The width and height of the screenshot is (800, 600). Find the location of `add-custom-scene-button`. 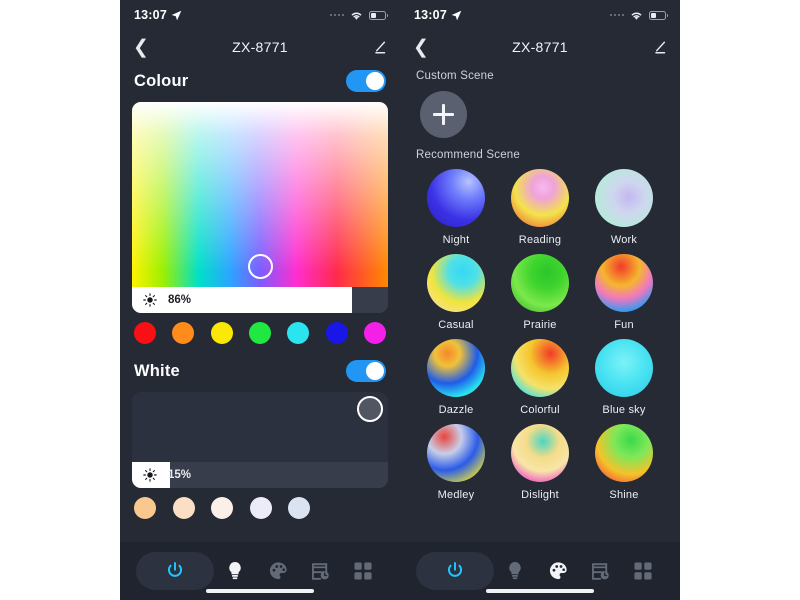

add-custom-scene-button is located at coordinates (443, 114).